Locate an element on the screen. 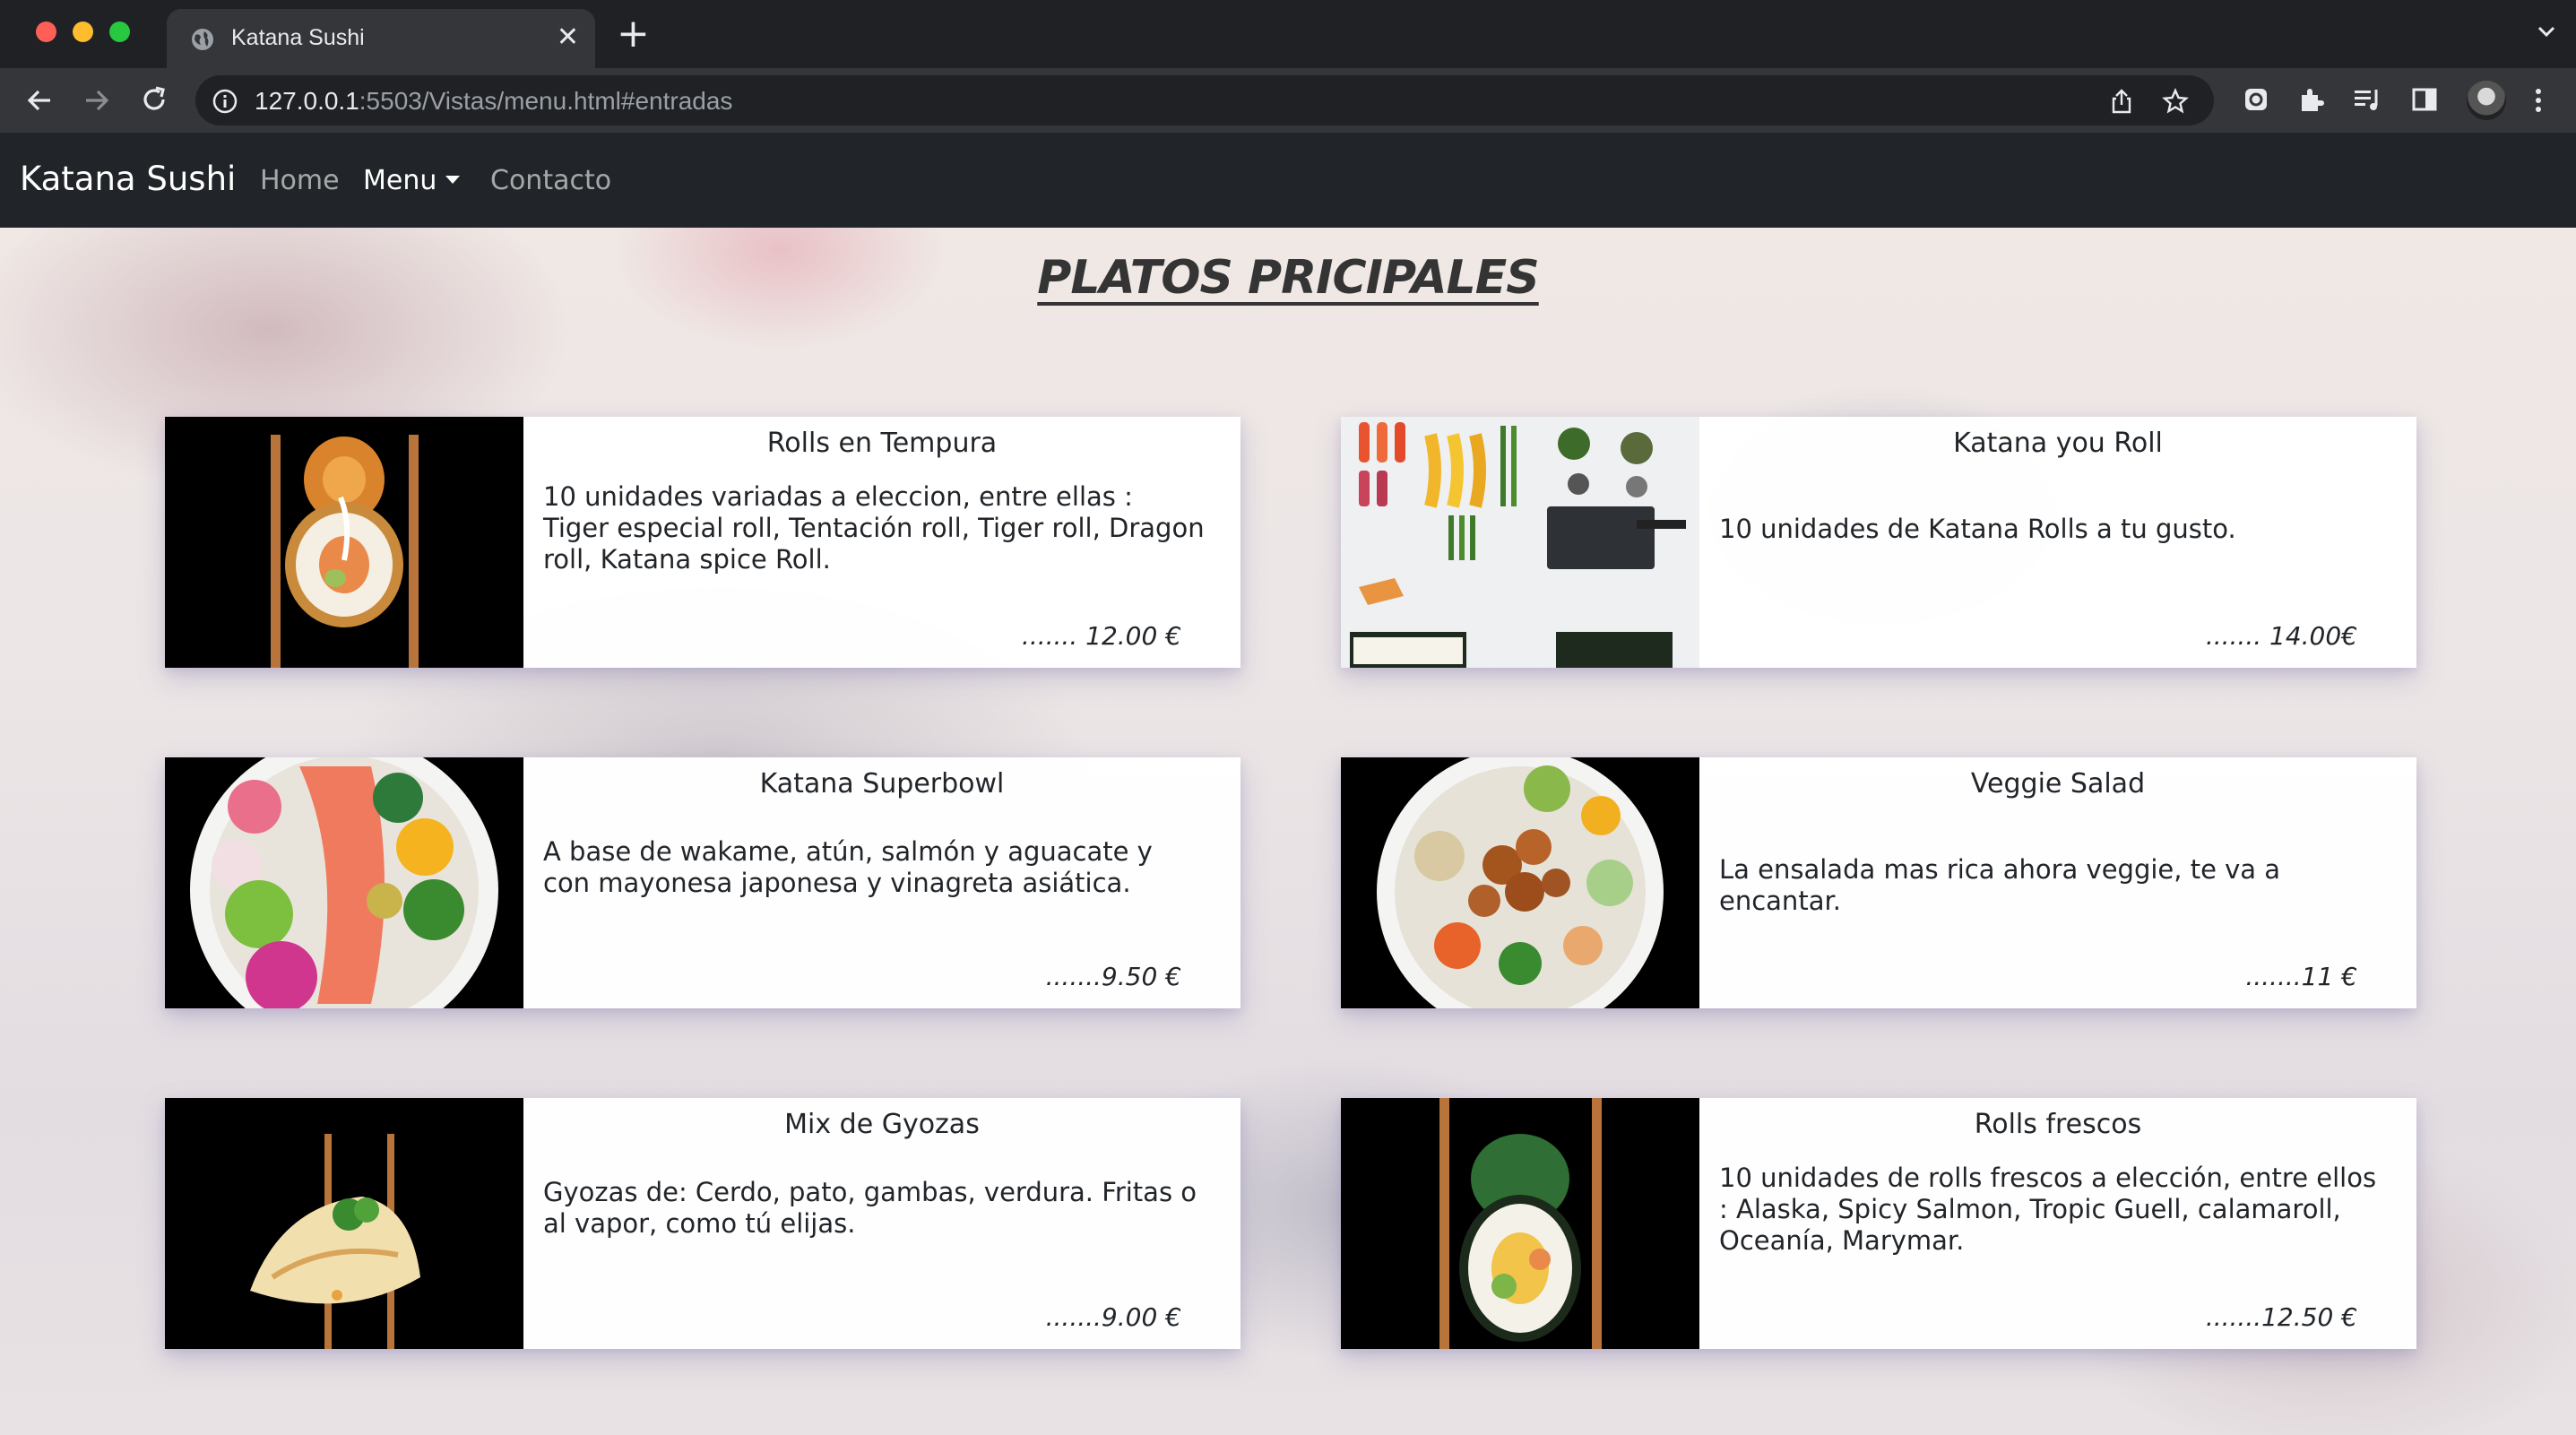 This screenshot has height=1435, width=2576. url-host: 127.0.0.1 is located at coordinates (307, 101).